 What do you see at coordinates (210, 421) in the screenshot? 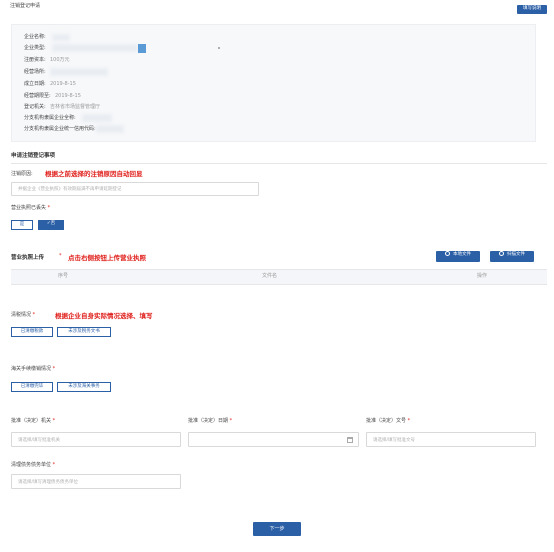
I see `approval-date-label: 批准（决定）日期 *` at bounding box center [210, 421].